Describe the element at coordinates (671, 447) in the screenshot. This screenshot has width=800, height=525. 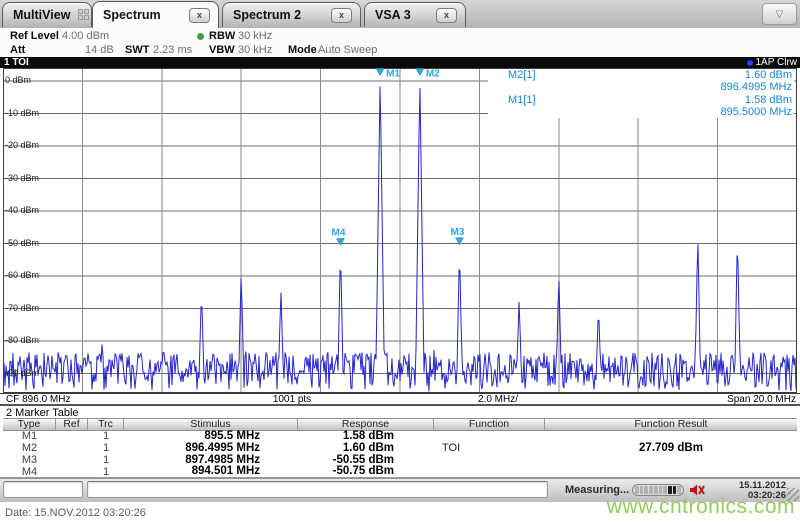
I see `marker-table-cell: 27.709 dBm` at that location.